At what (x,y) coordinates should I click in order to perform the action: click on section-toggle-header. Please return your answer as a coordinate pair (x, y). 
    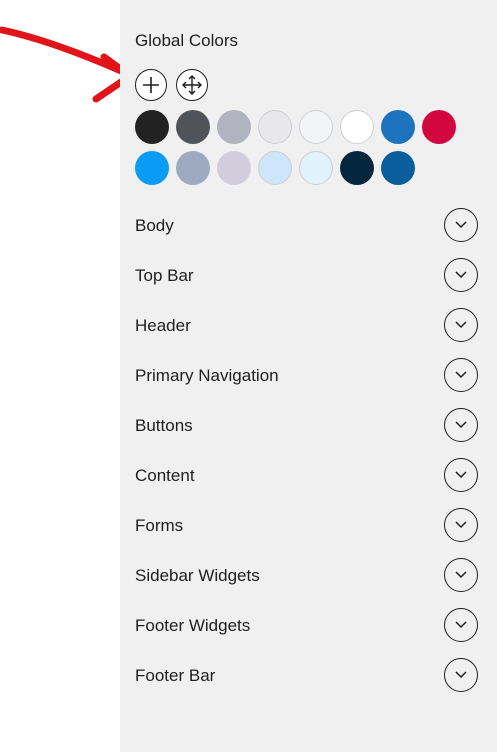
    Looking at the image, I should click on (461, 325).